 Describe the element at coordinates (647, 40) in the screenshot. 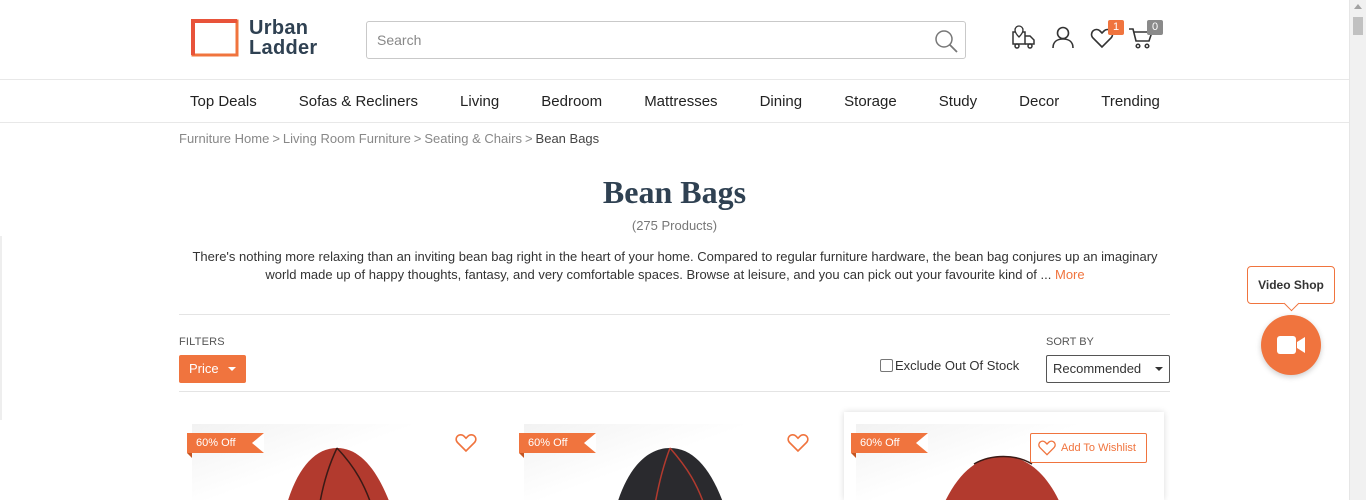

I see `search-input` at that location.